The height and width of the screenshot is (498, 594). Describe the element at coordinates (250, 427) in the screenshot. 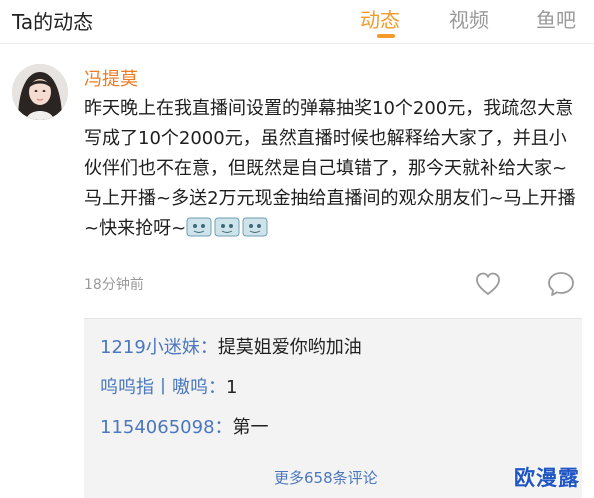

I see `comment-text: 第一` at that location.